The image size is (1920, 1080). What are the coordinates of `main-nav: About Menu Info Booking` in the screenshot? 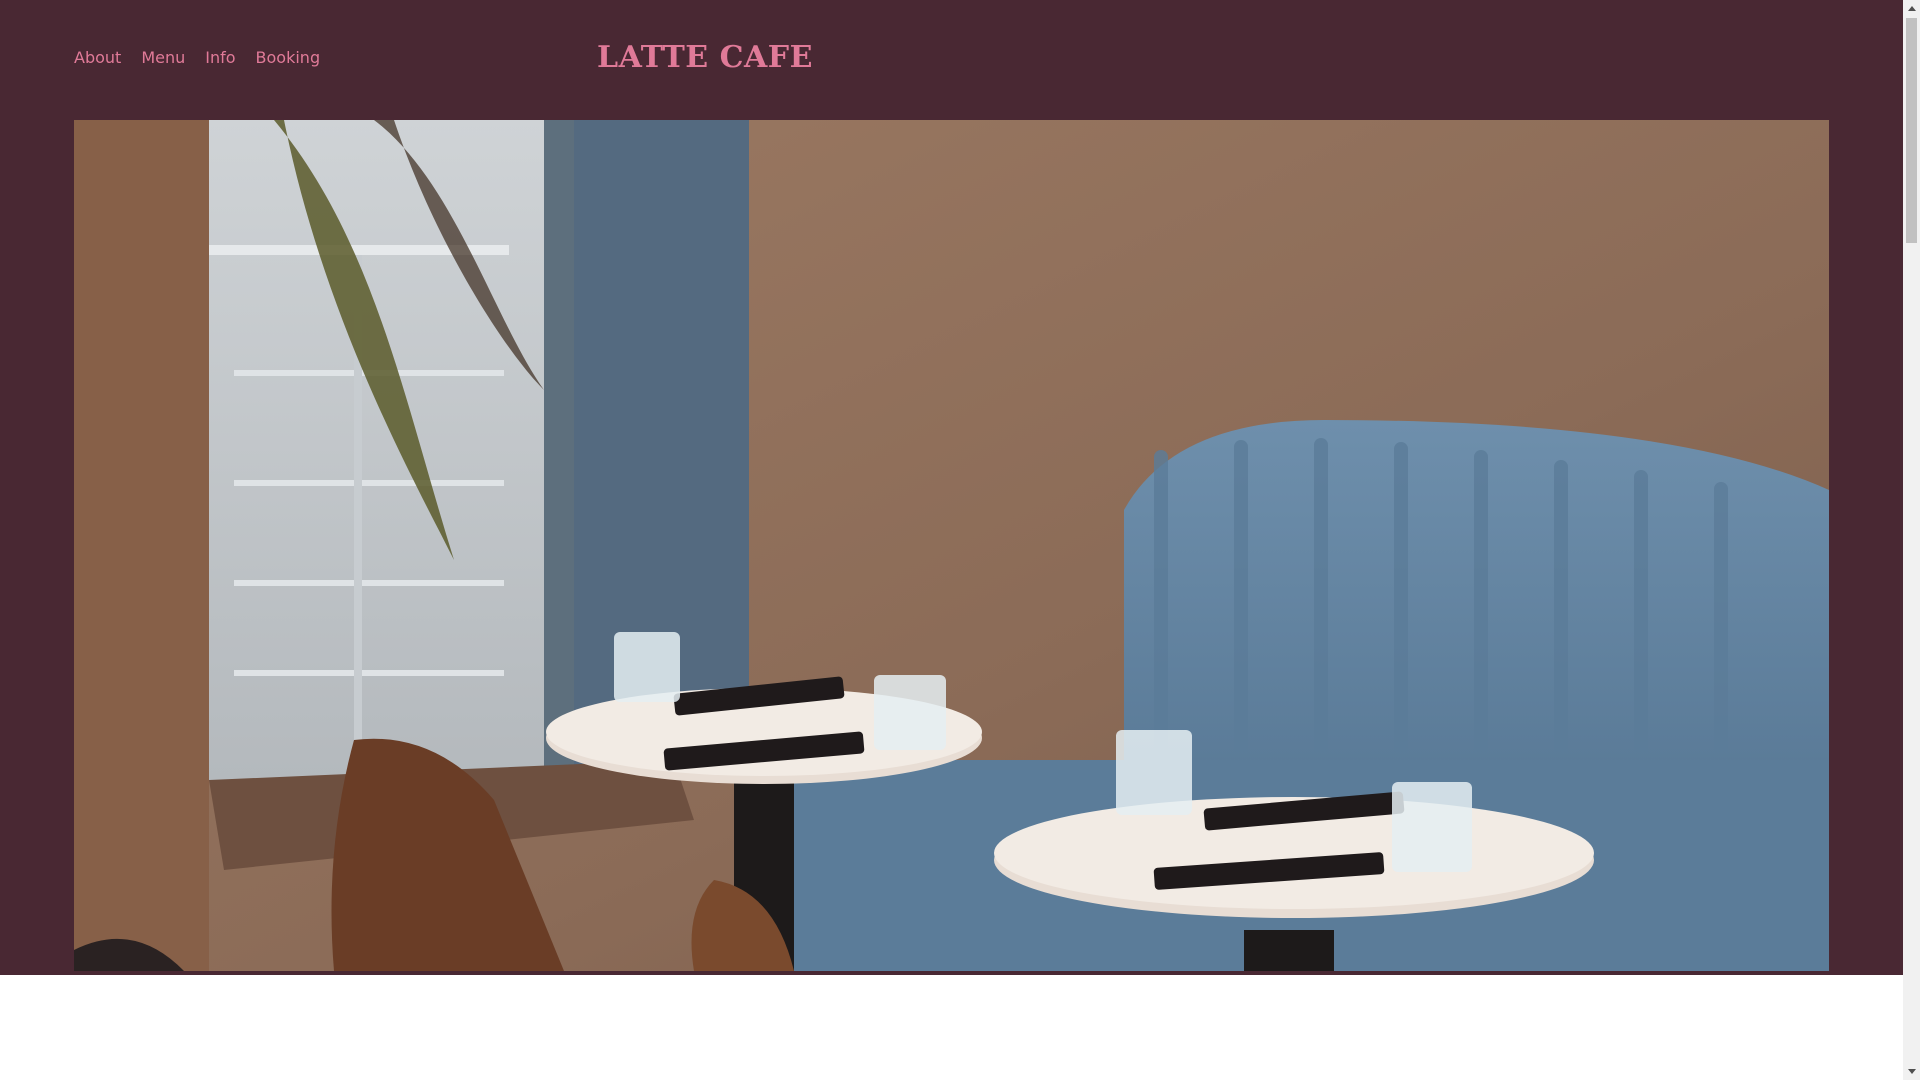 It's located at (197, 57).